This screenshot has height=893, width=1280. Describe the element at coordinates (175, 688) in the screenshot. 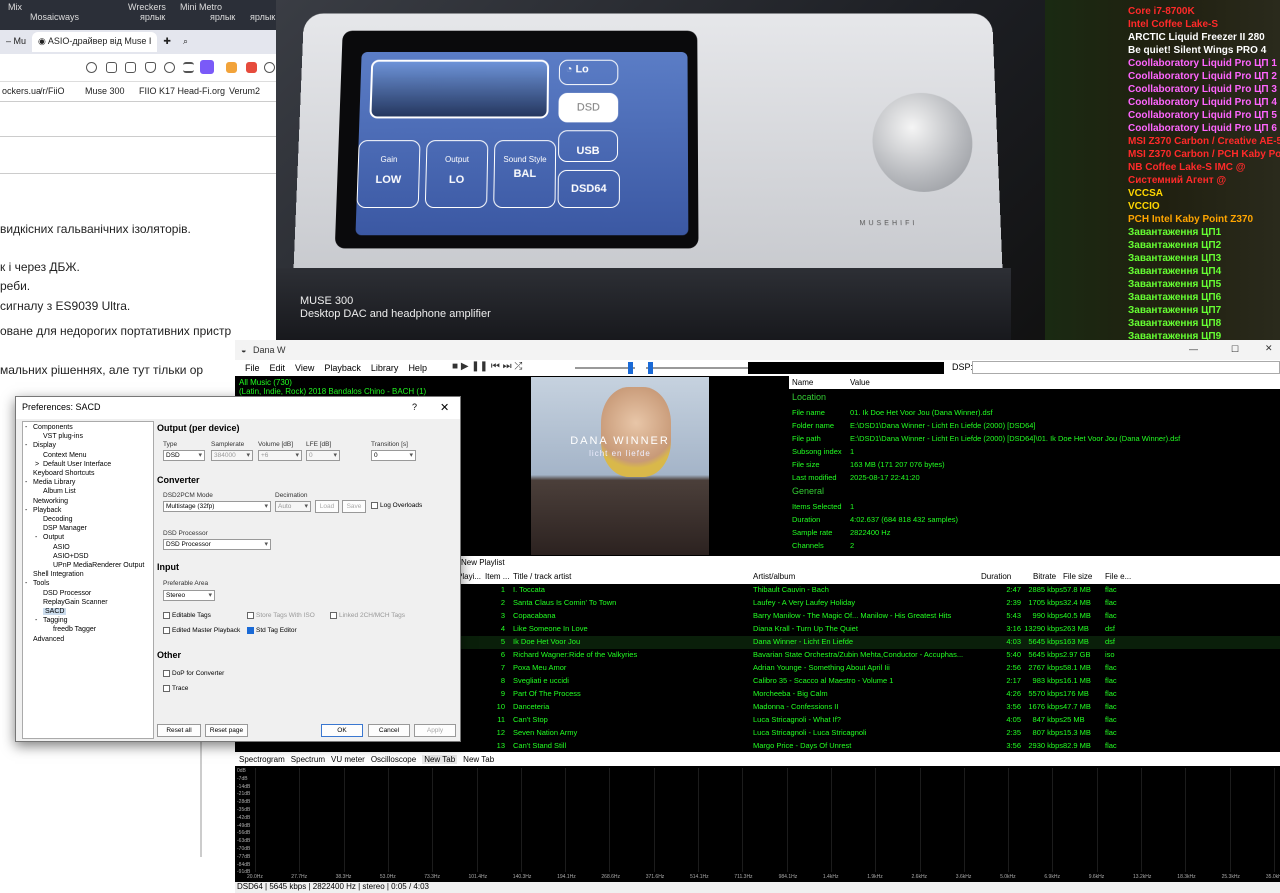

I see `trace-checkbox: Trace` at that location.